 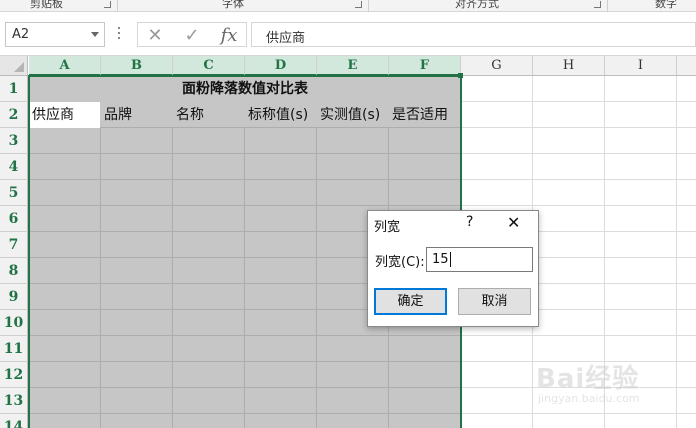 I want to click on column-header-j, so click(x=686, y=66).